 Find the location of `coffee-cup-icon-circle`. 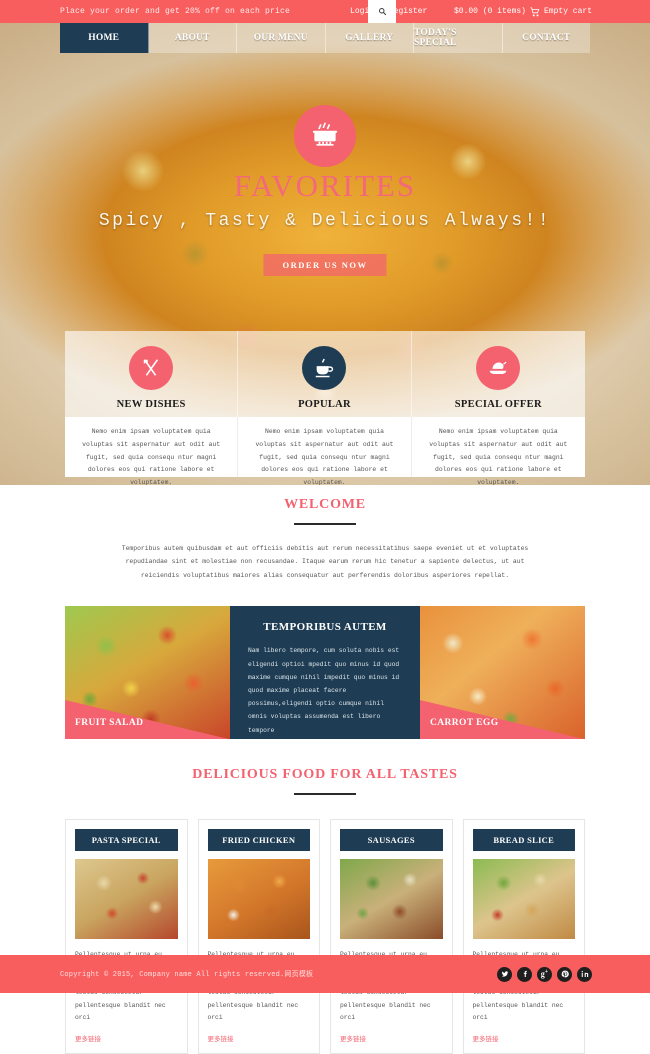

coffee-cup-icon-circle is located at coordinates (324, 368).